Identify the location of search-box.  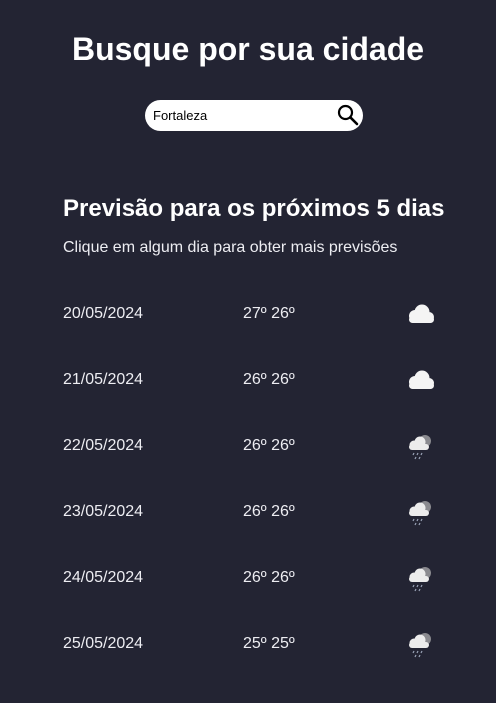
(254, 115).